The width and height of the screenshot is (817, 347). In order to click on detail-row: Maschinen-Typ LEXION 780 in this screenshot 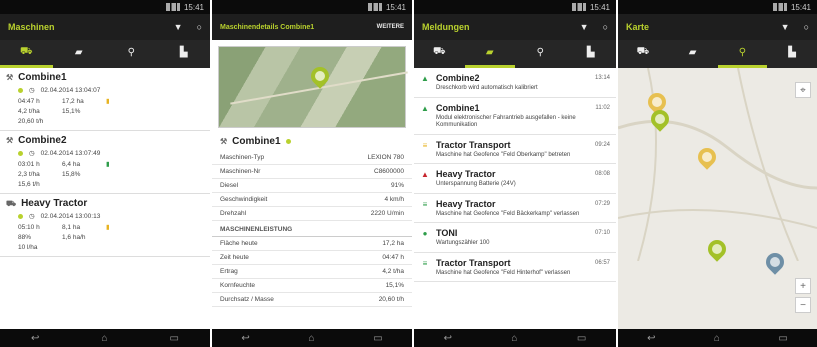, I will do `click(312, 158)`.